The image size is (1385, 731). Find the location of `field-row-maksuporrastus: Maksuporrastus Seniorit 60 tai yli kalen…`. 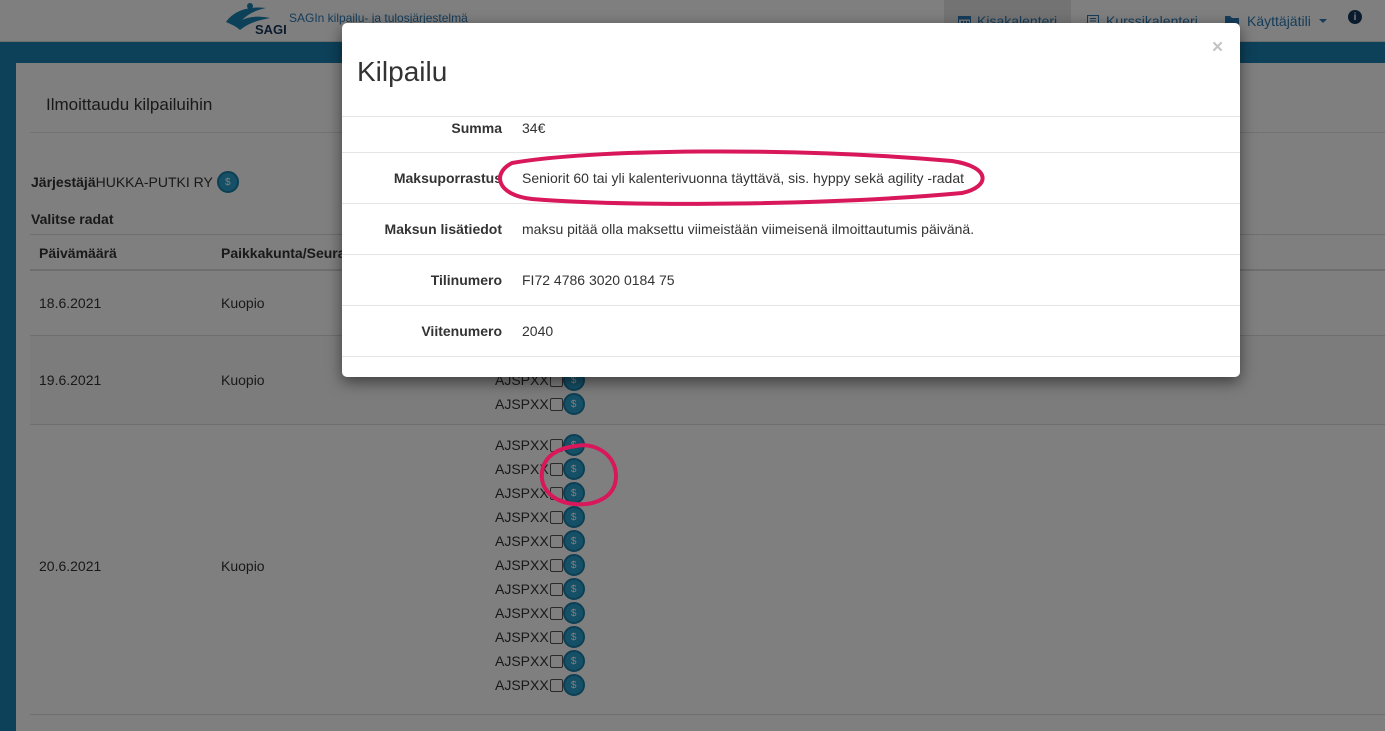

field-row-maksuporrastus: Maksuporrastus Seniorit 60 tai yli kalen… is located at coordinates (791, 178).